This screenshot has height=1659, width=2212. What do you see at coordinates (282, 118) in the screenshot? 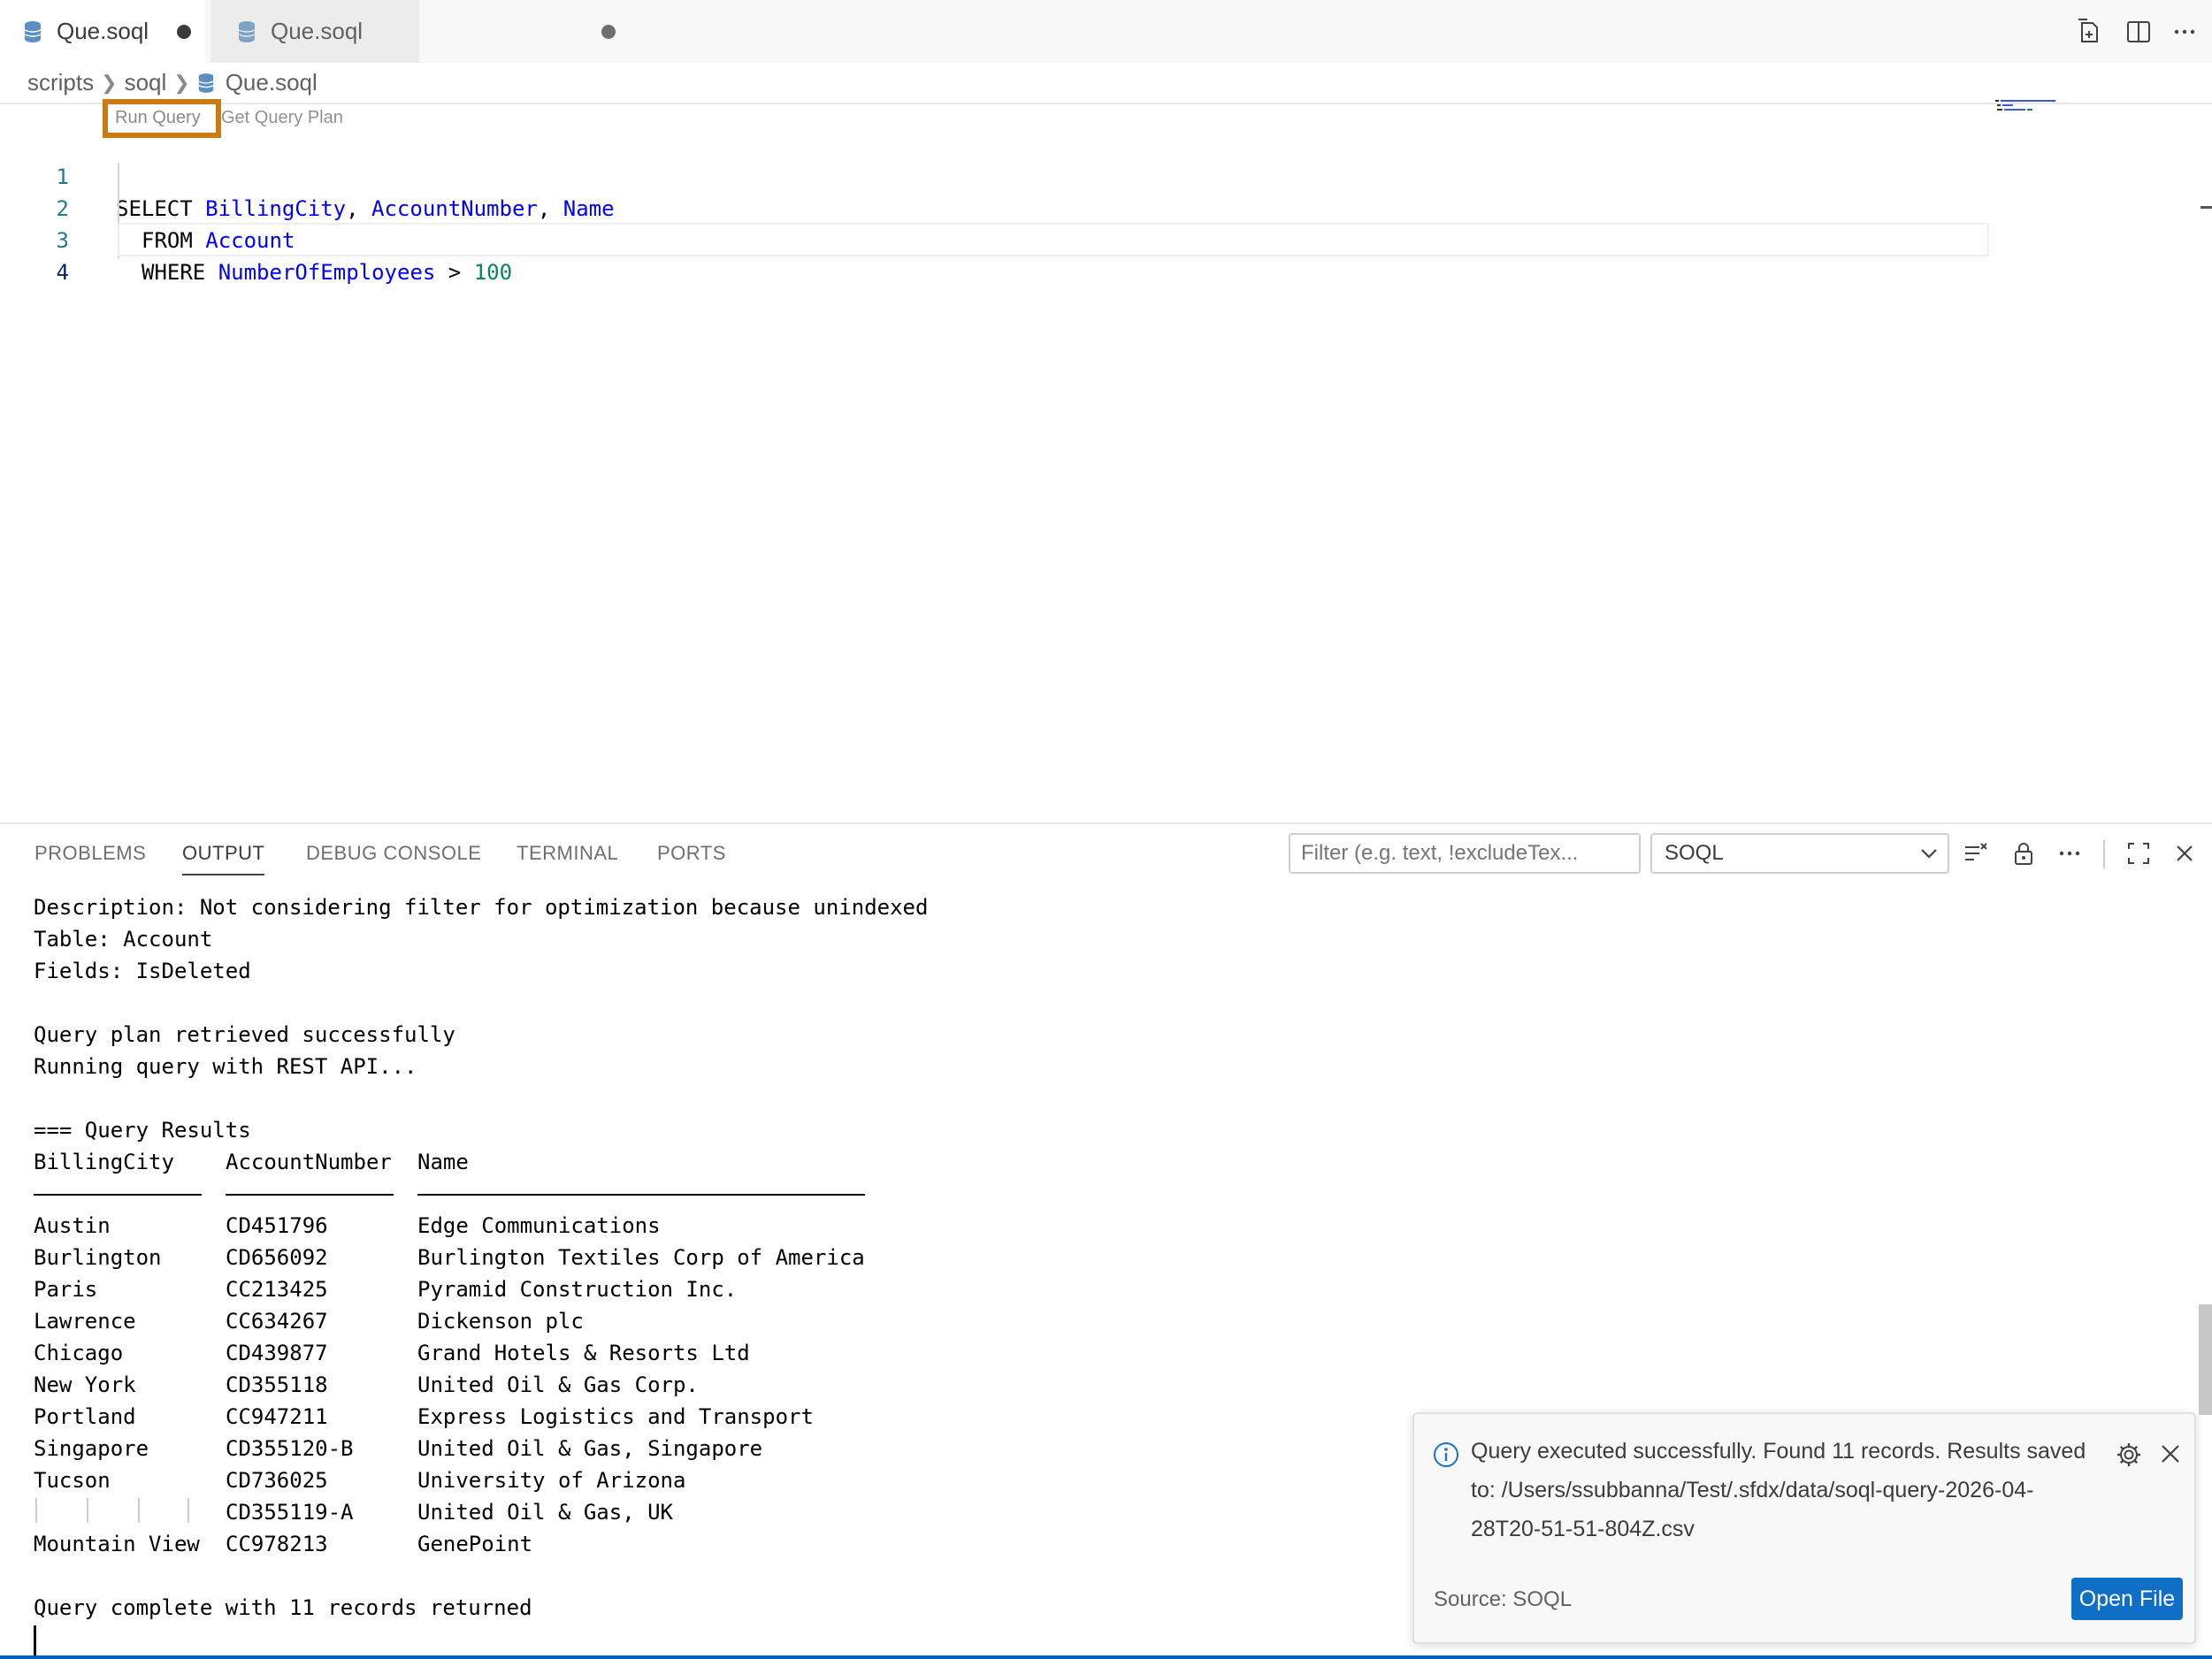
I see `get-query-plan-button: Get Query Plan` at bounding box center [282, 118].